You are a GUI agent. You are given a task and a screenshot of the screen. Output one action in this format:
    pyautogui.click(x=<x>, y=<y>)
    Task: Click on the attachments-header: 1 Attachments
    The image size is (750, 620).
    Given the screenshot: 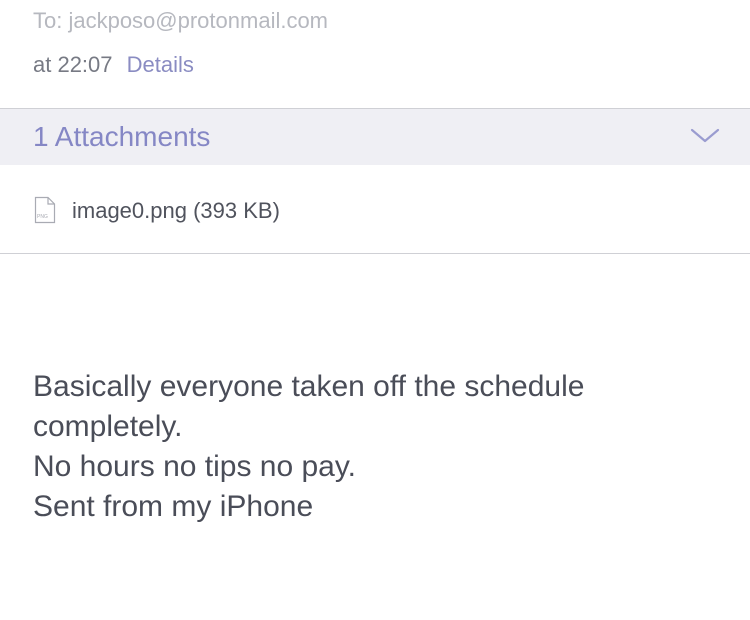 What is the action you would take?
    pyautogui.click(x=375, y=137)
    